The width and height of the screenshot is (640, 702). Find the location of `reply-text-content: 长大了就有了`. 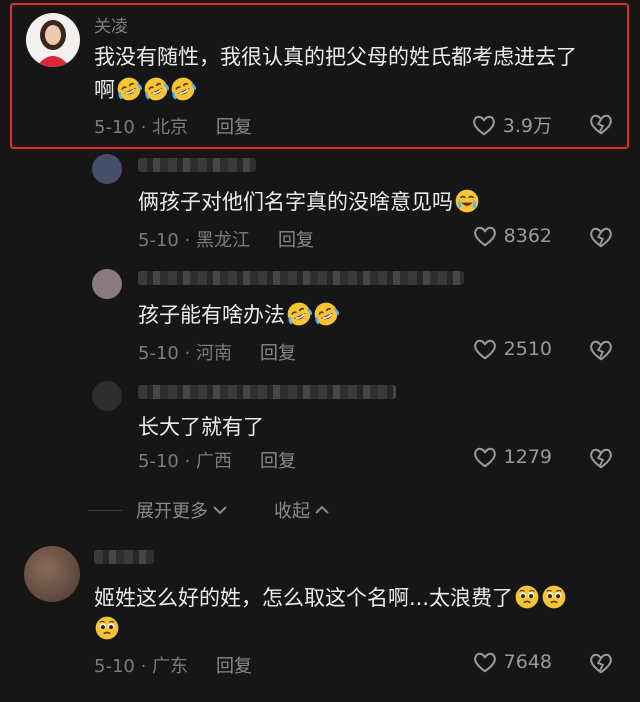

reply-text-content: 长大了就有了 is located at coordinates (201, 427).